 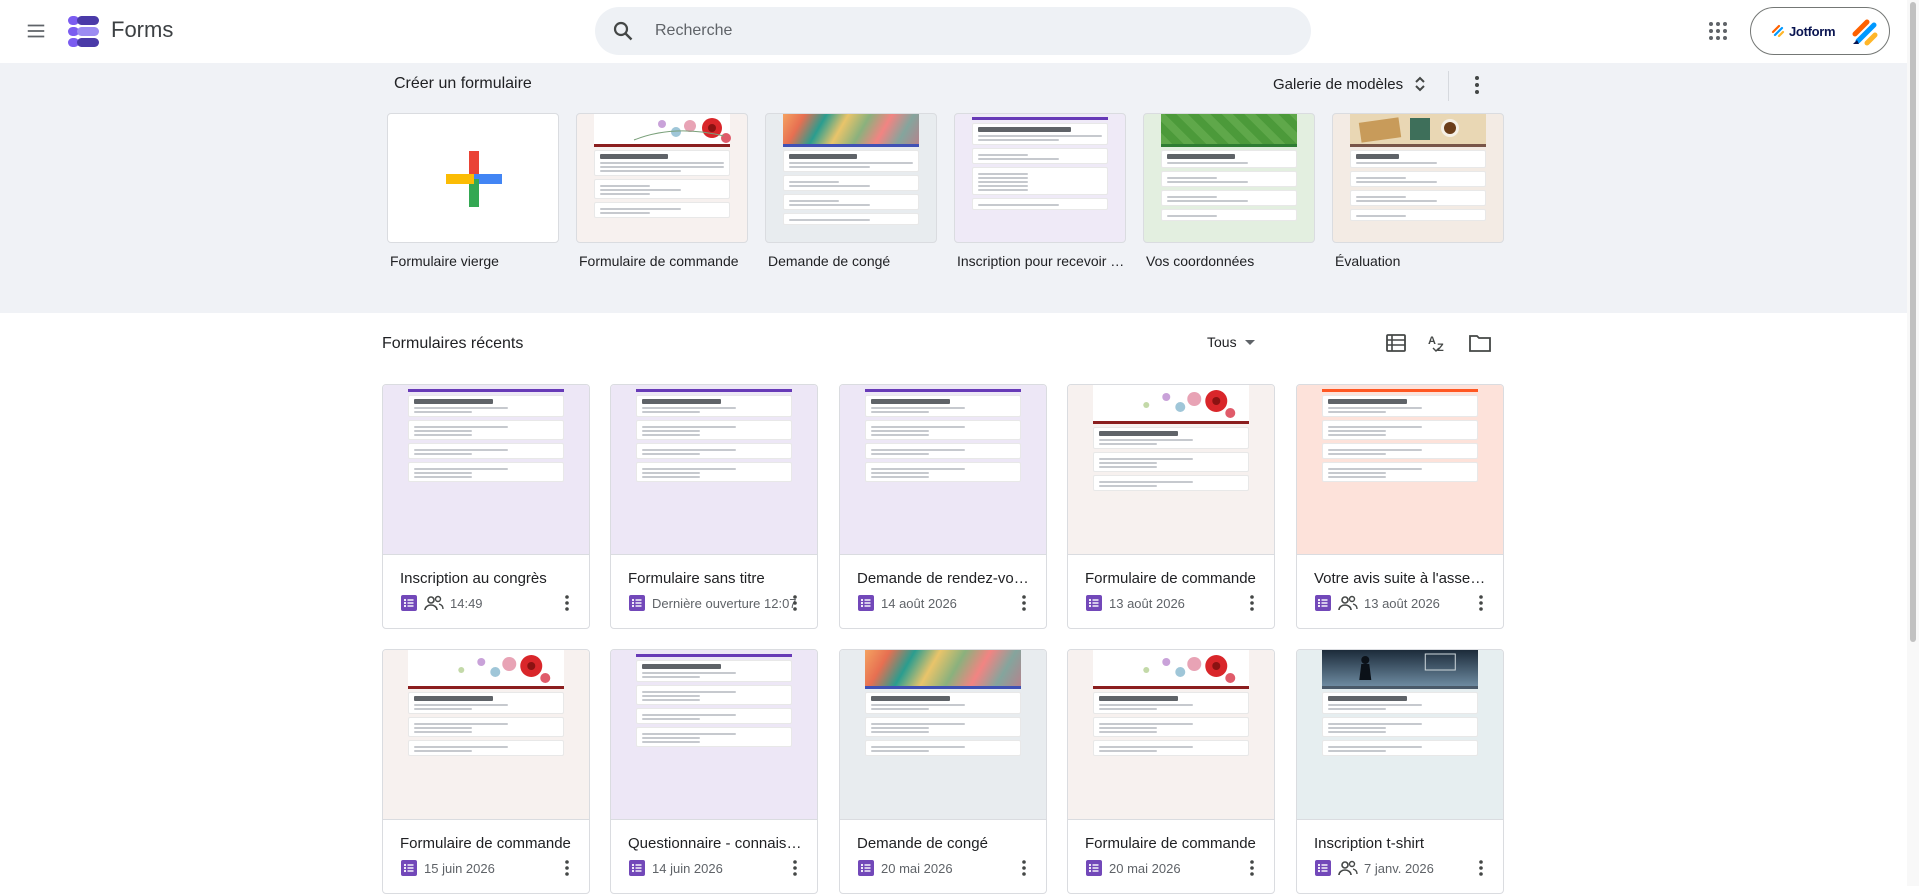 I want to click on form-meta: 20 mai 2026, so click(x=1133, y=868).